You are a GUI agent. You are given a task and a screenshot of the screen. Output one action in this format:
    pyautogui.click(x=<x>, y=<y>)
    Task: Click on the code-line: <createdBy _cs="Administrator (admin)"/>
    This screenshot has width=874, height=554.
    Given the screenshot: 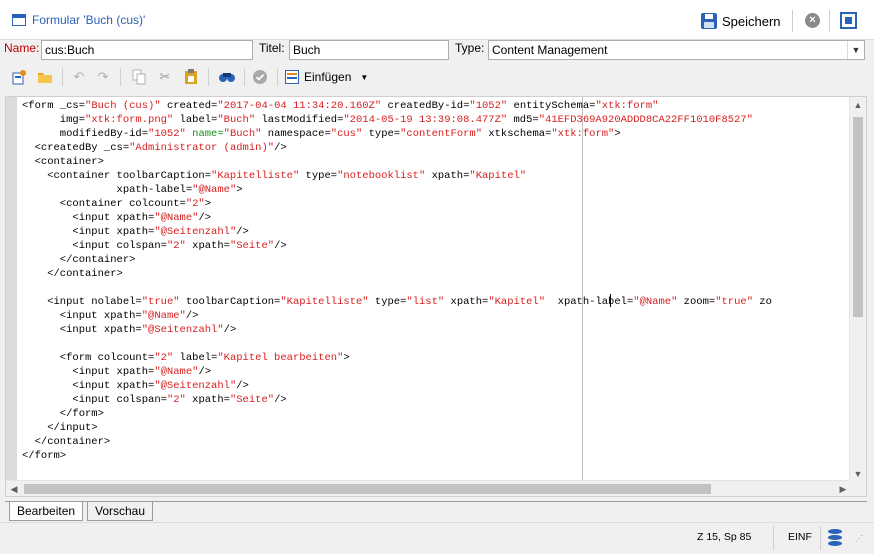 What is the action you would take?
    pyautogui.click(x=397, y=148)
    